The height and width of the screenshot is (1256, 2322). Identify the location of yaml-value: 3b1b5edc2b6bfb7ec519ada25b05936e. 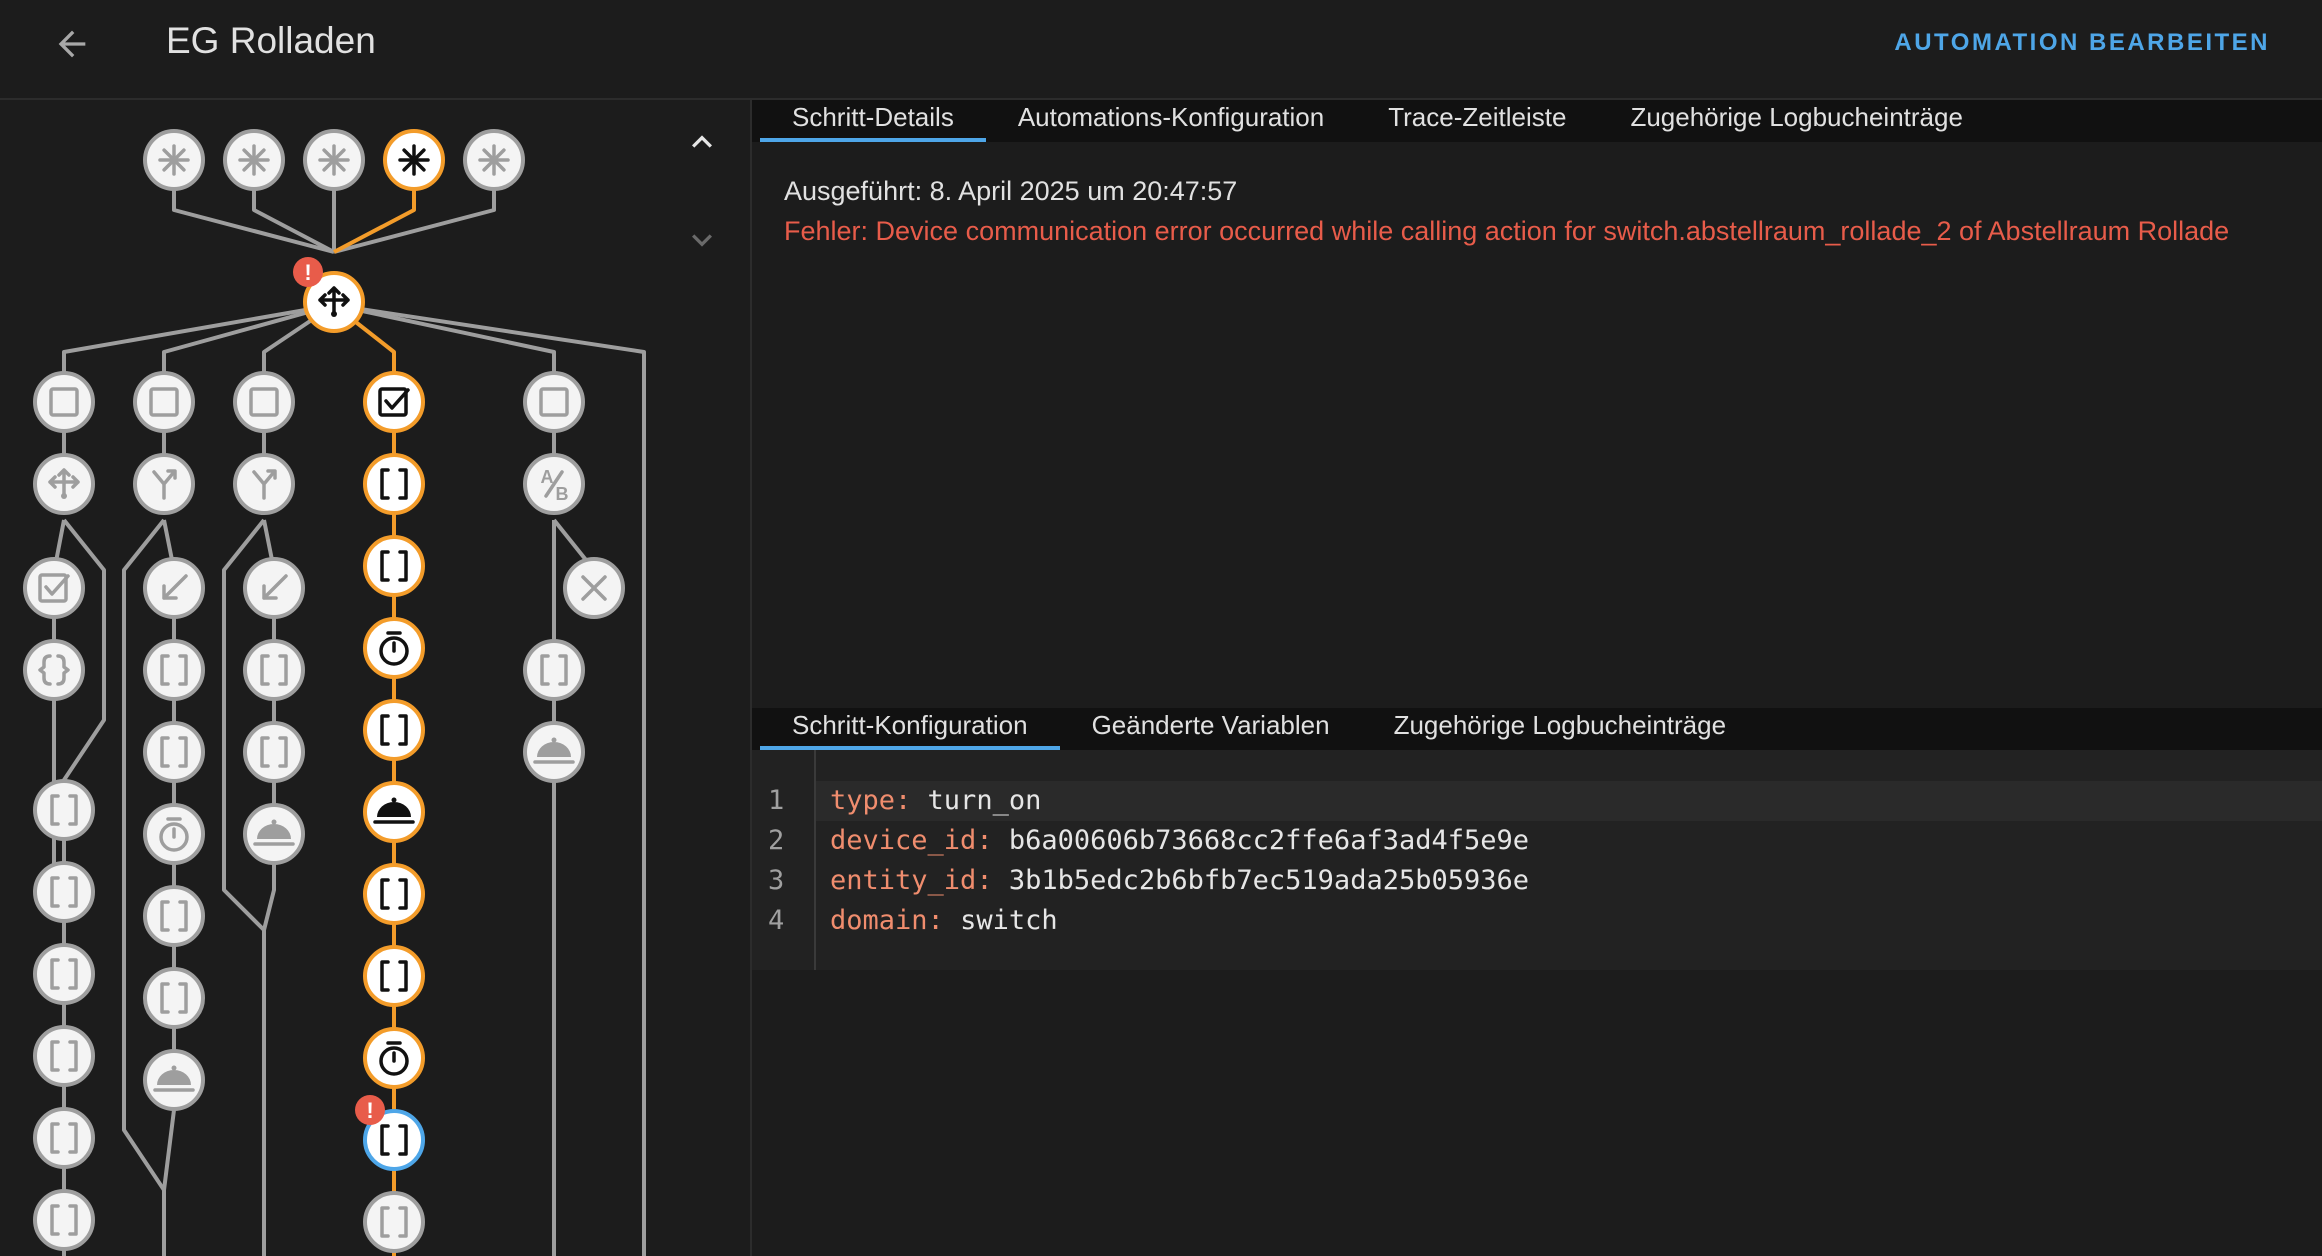
(1268, 880).